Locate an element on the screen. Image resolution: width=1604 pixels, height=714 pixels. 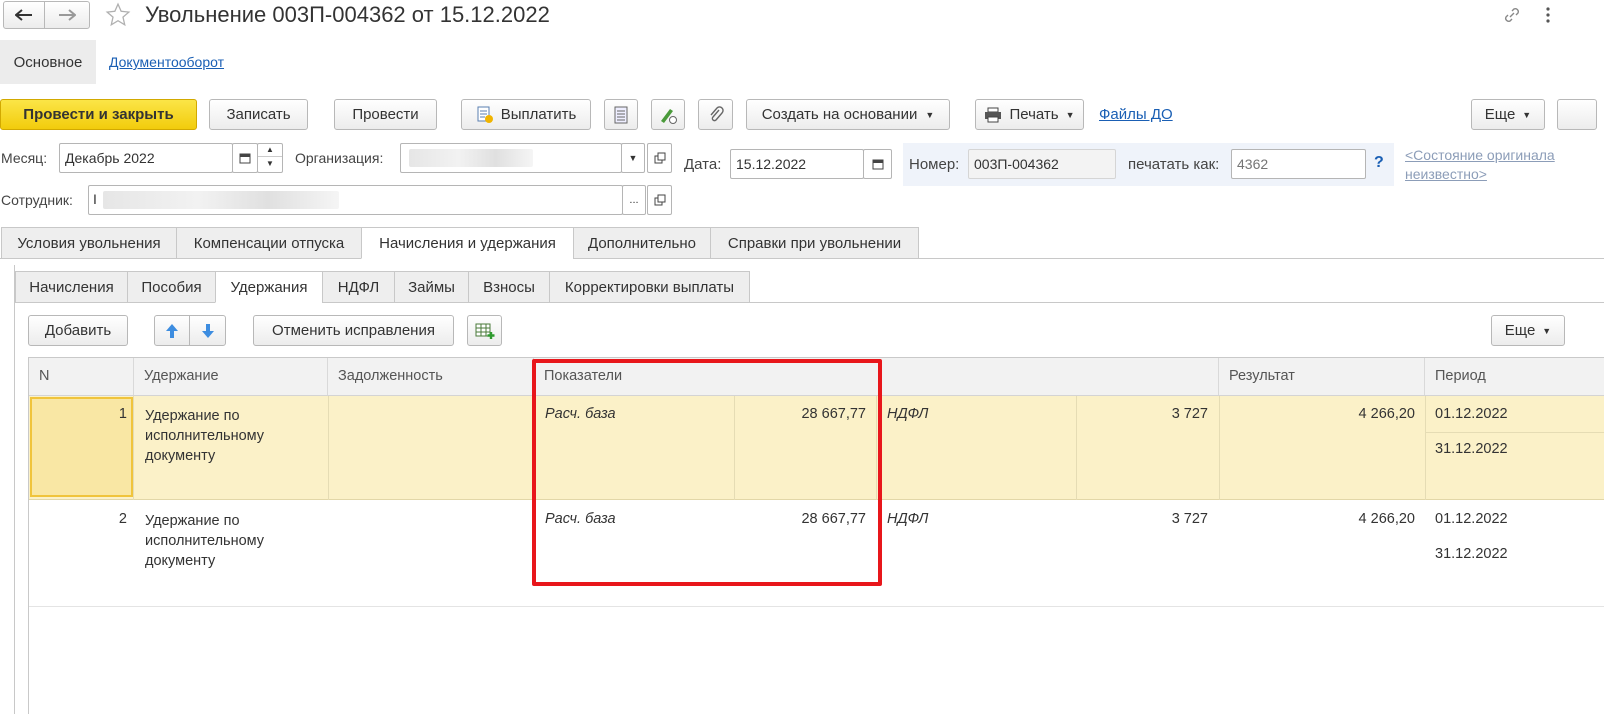
more-button: Еще ▼ is located at coordinates (1508, 114).